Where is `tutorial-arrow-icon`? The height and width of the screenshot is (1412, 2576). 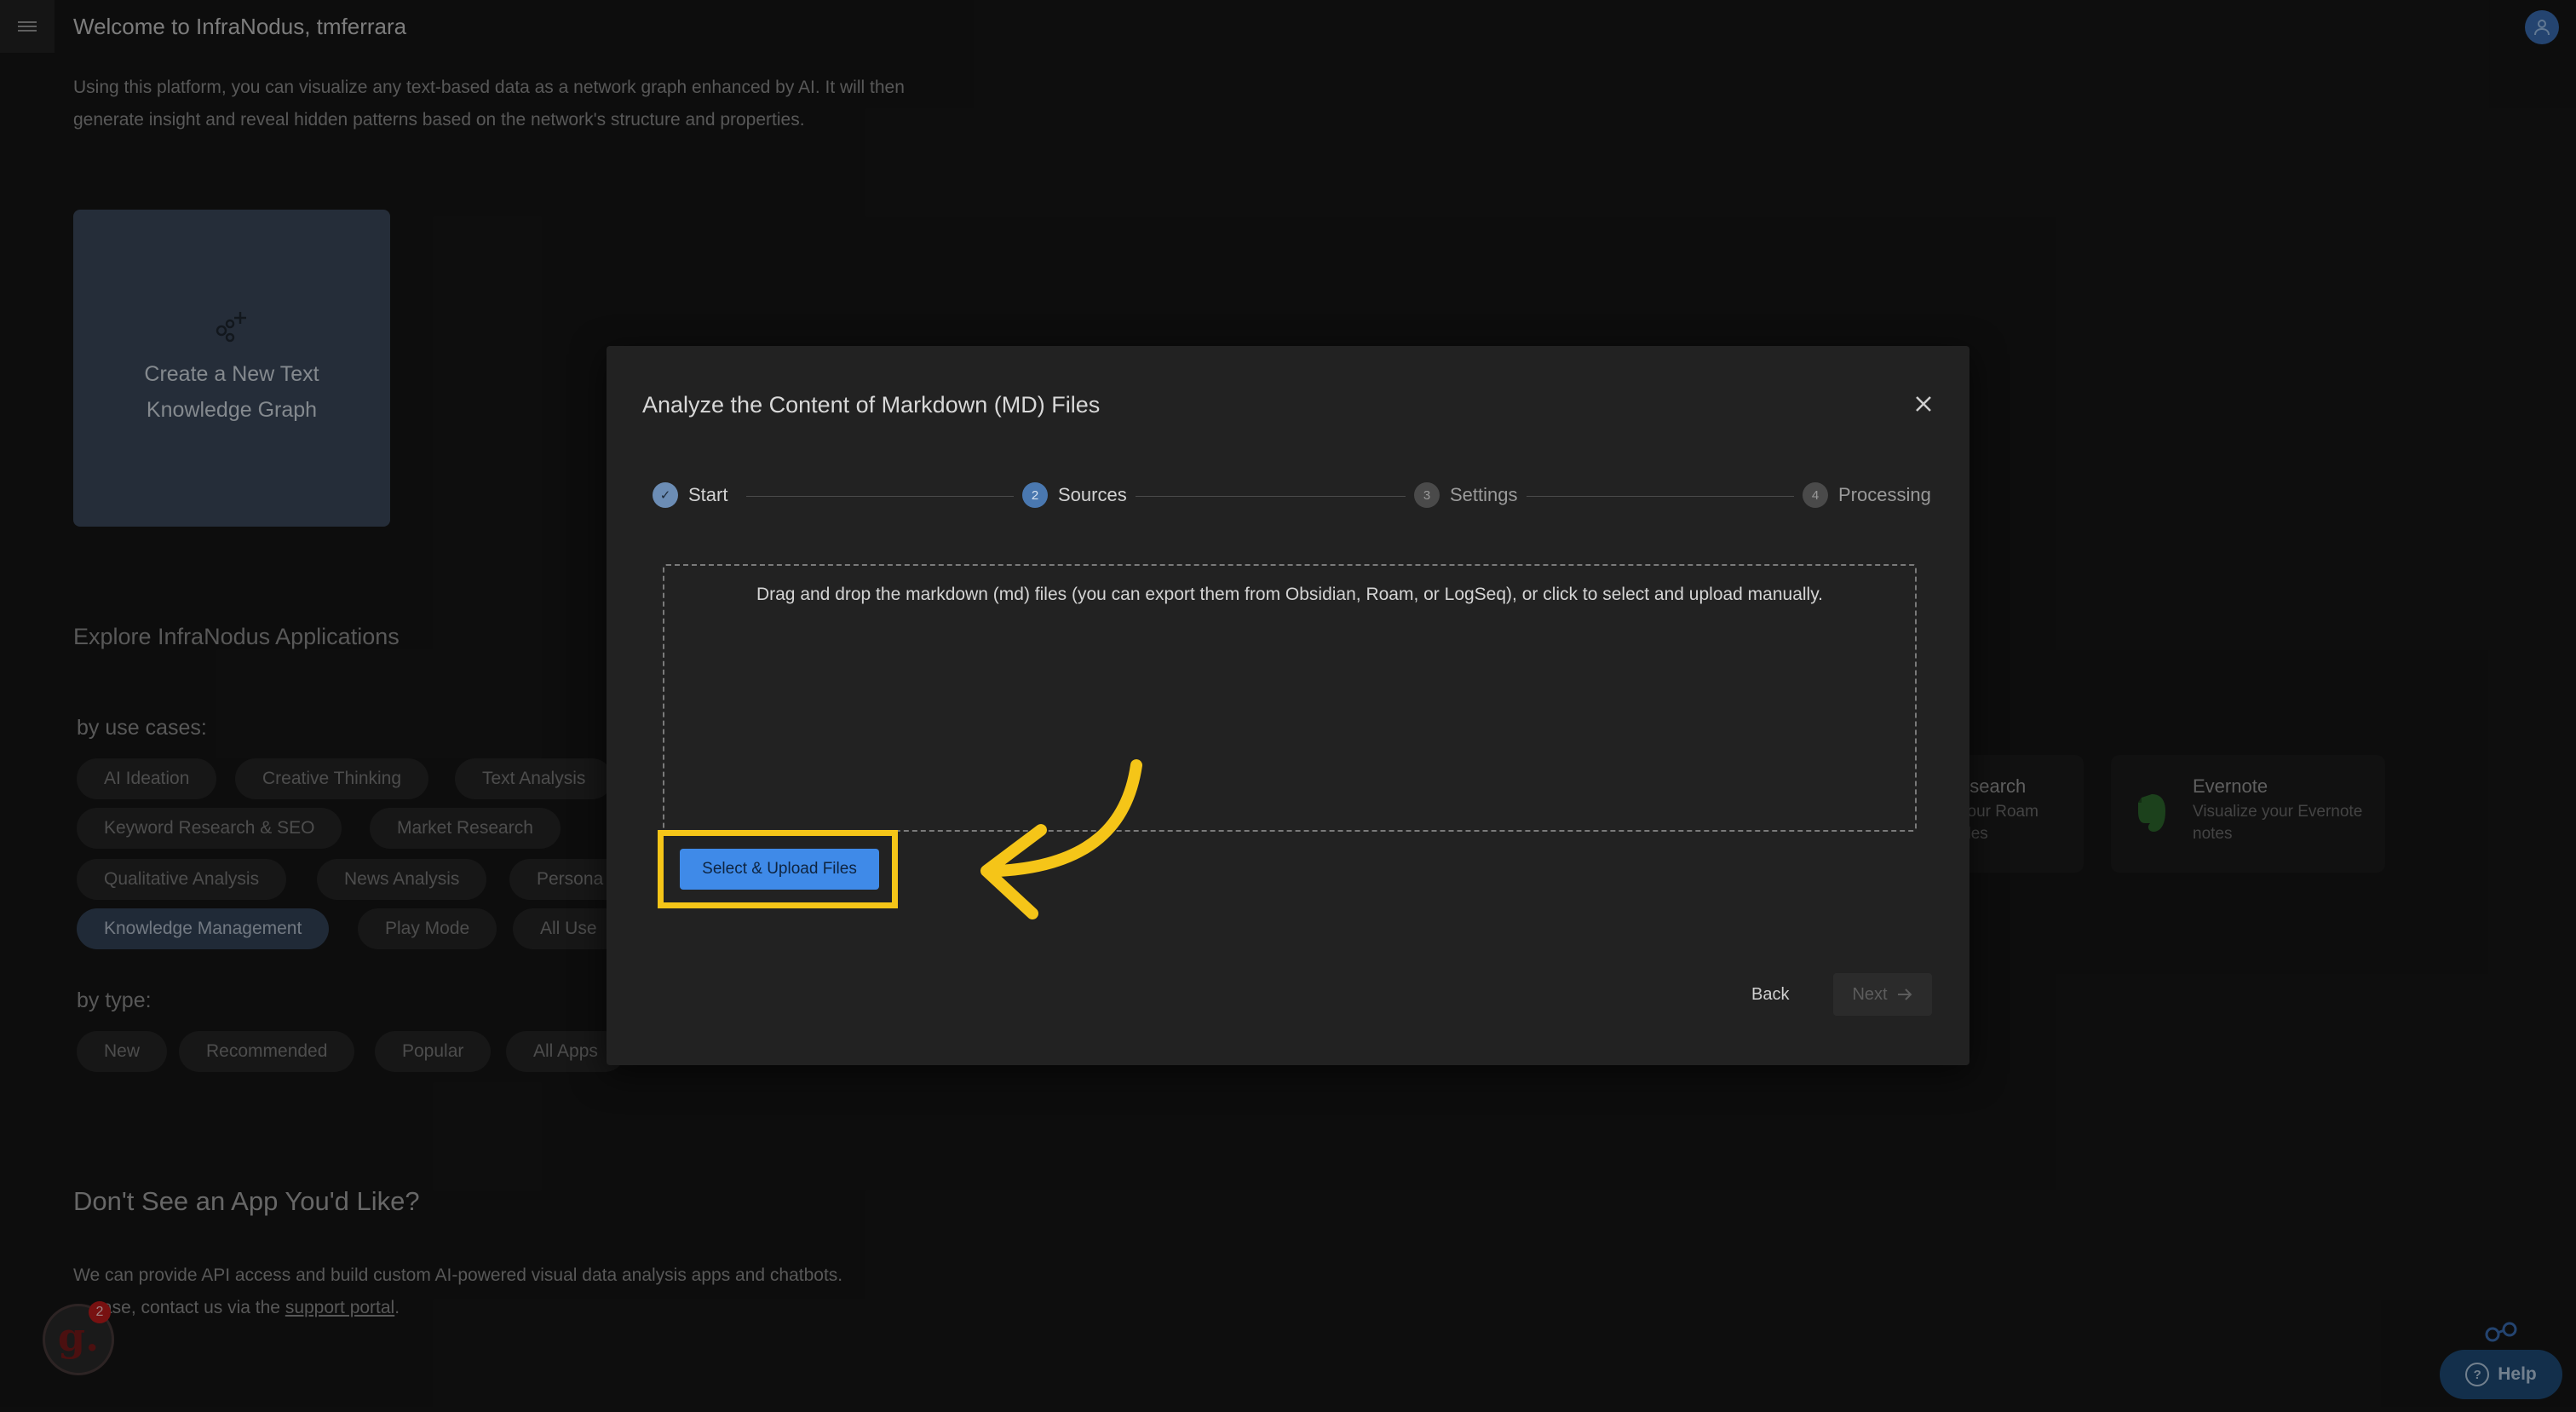 tutorial-arrow-icon is located at coordinates (1061, 839).